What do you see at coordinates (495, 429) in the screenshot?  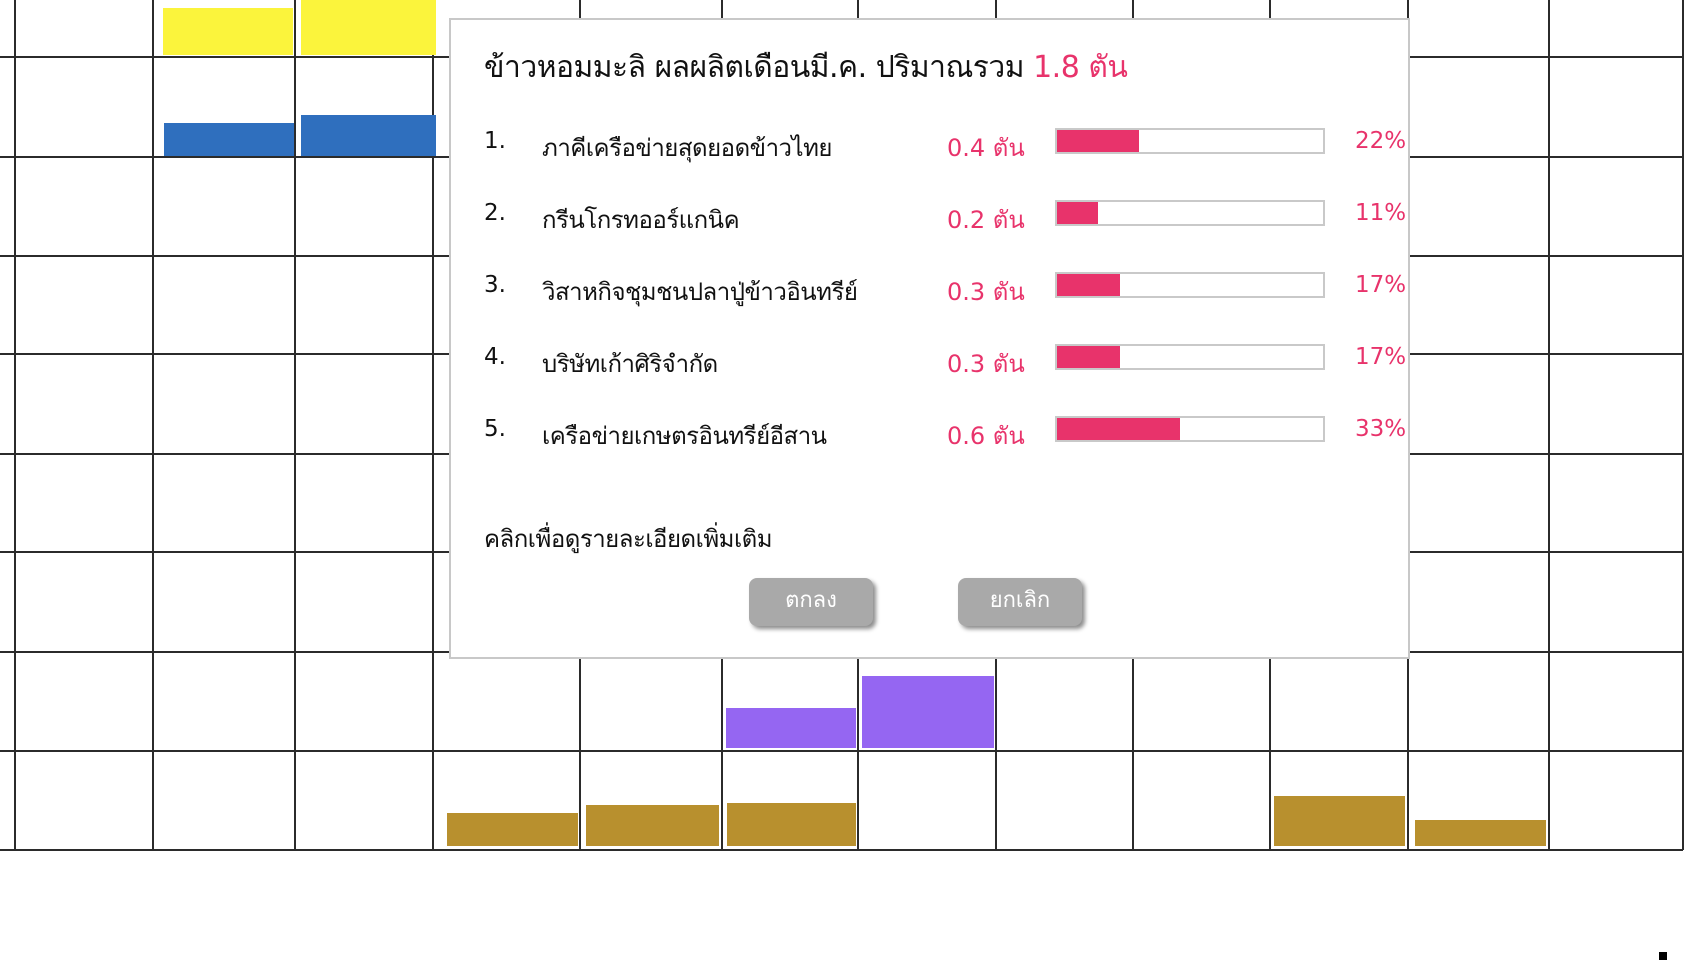 I see `producer-rank: 5.` at bounding box center [495, 429].